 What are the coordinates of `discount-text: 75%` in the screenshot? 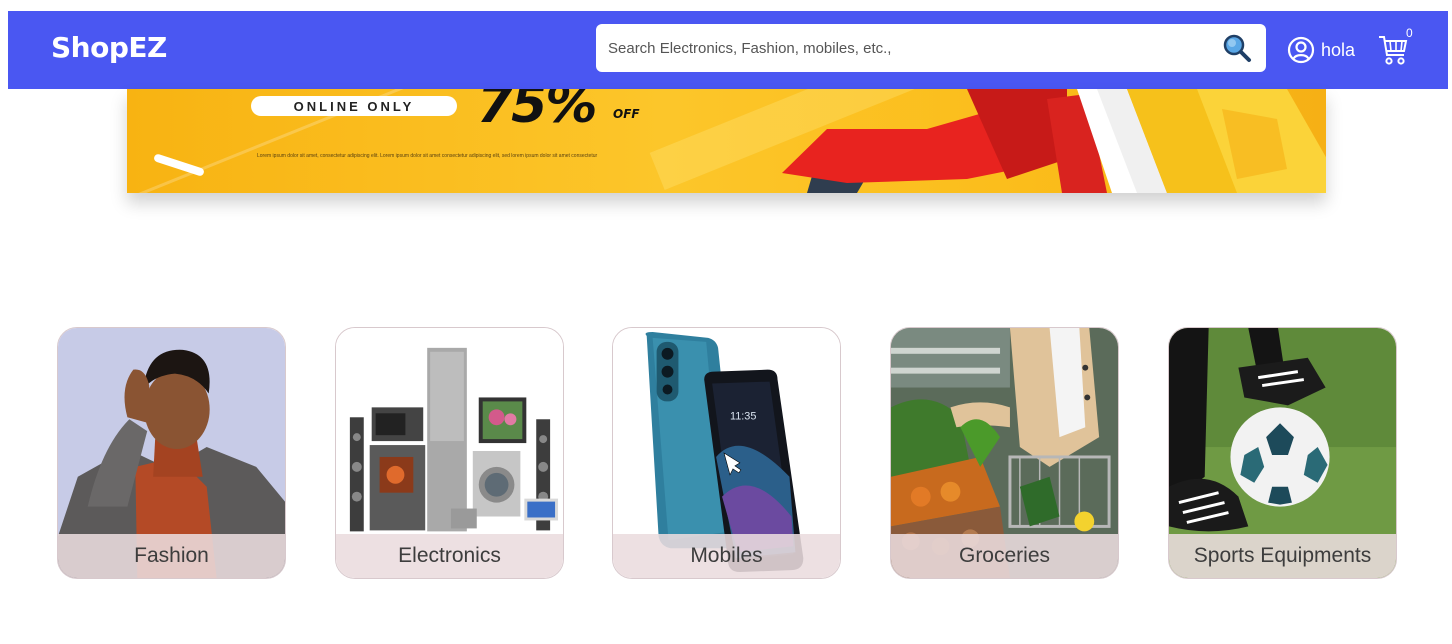 It's located at (537, 112).